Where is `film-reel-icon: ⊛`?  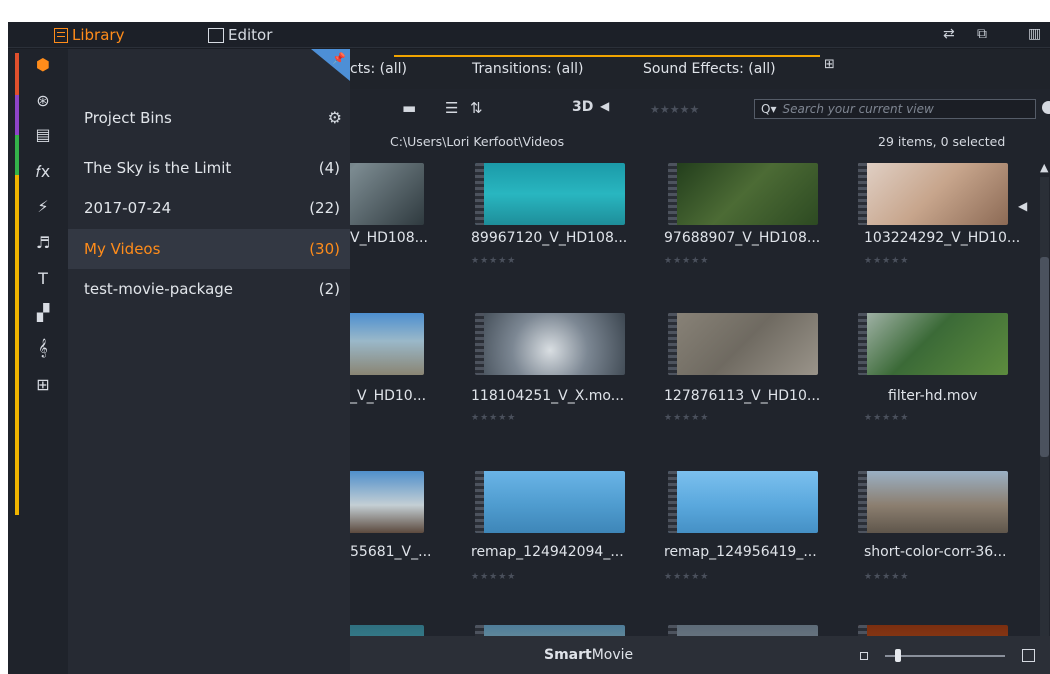
film-reel-icon: ⊛ is located at coordinates (43, 100).